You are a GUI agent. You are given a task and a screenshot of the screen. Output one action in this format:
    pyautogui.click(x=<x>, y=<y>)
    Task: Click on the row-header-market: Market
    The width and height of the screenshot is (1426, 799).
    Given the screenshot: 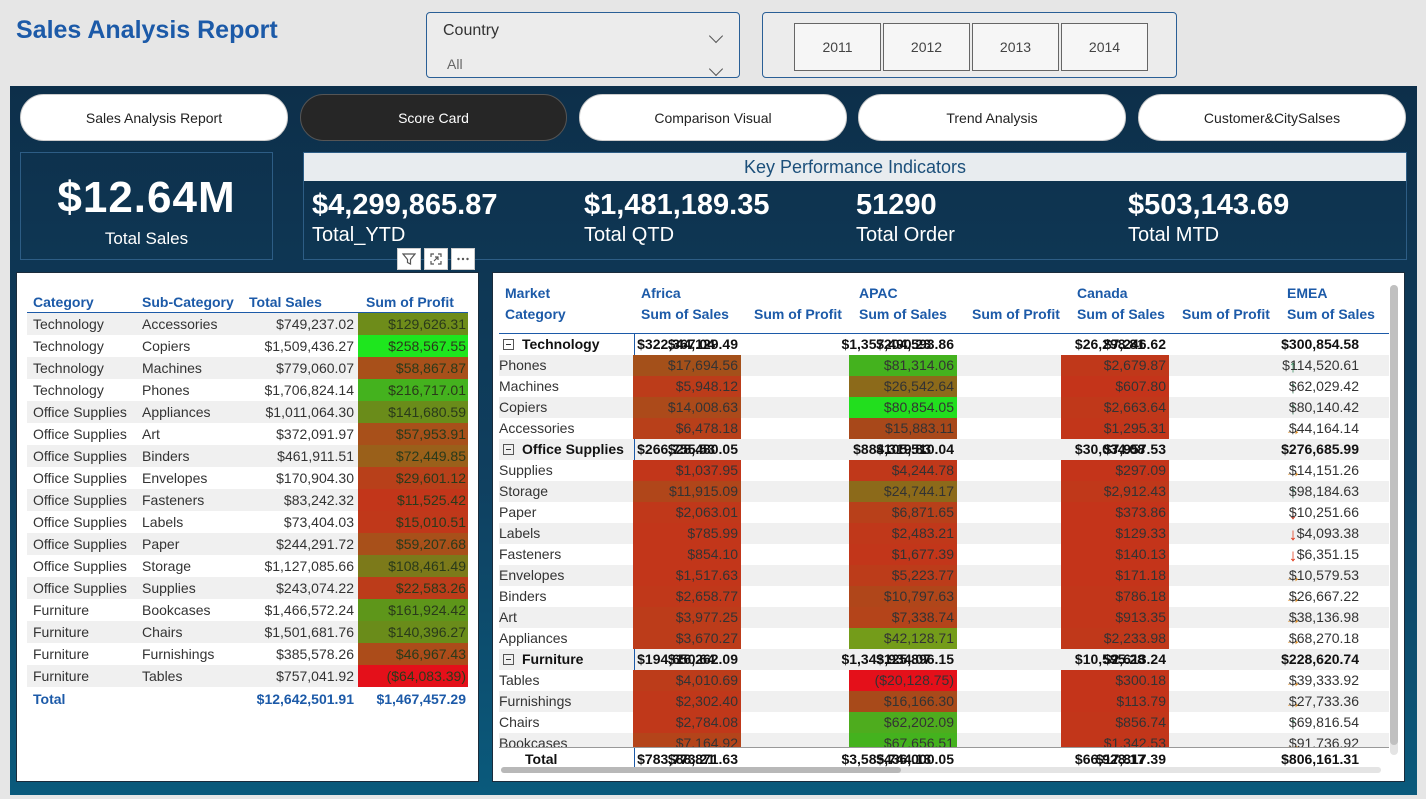 What is the action you would take?
    pyautogui.click(x=527, y=293)
    